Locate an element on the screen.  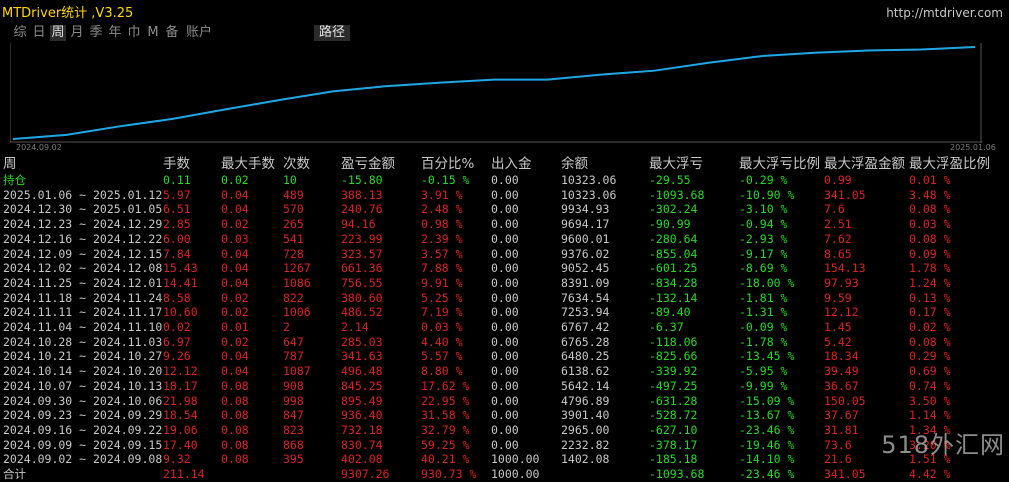
table-cell: -834.28 is located at coordinates (673, 282).